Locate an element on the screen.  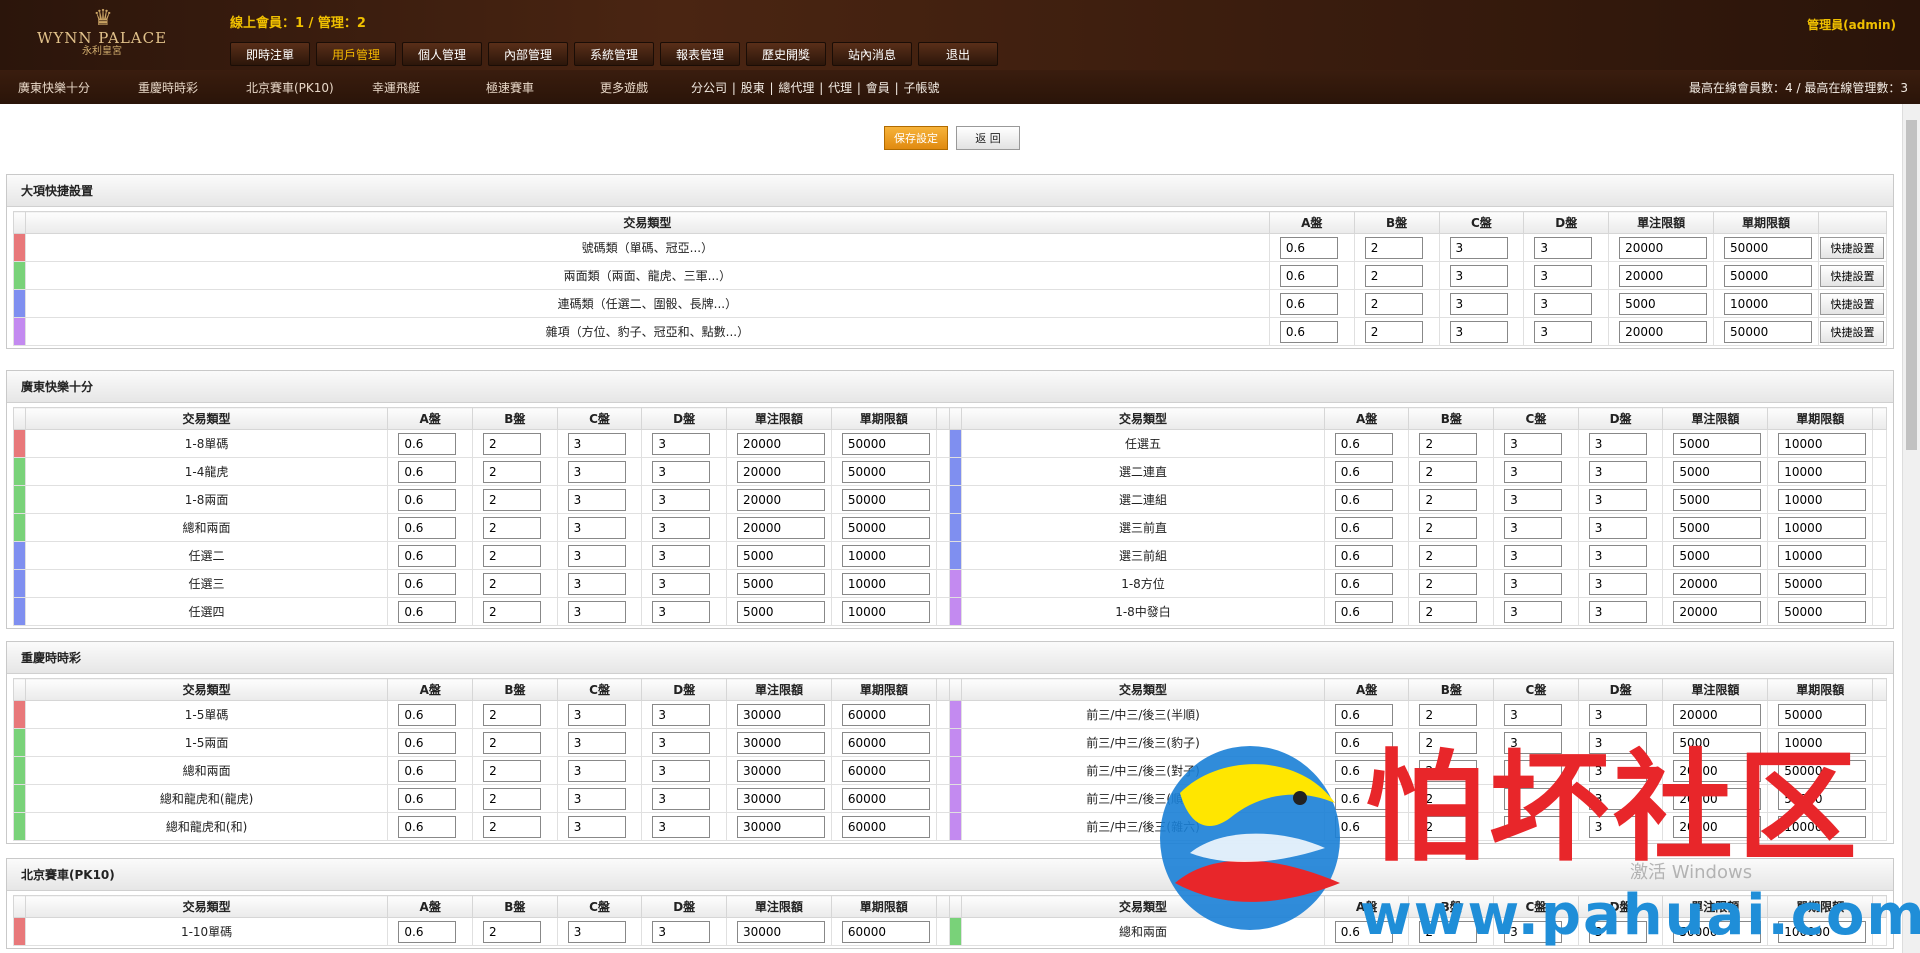
nav-user-manage: 用戶管理 is located at coordinates (356, 54).